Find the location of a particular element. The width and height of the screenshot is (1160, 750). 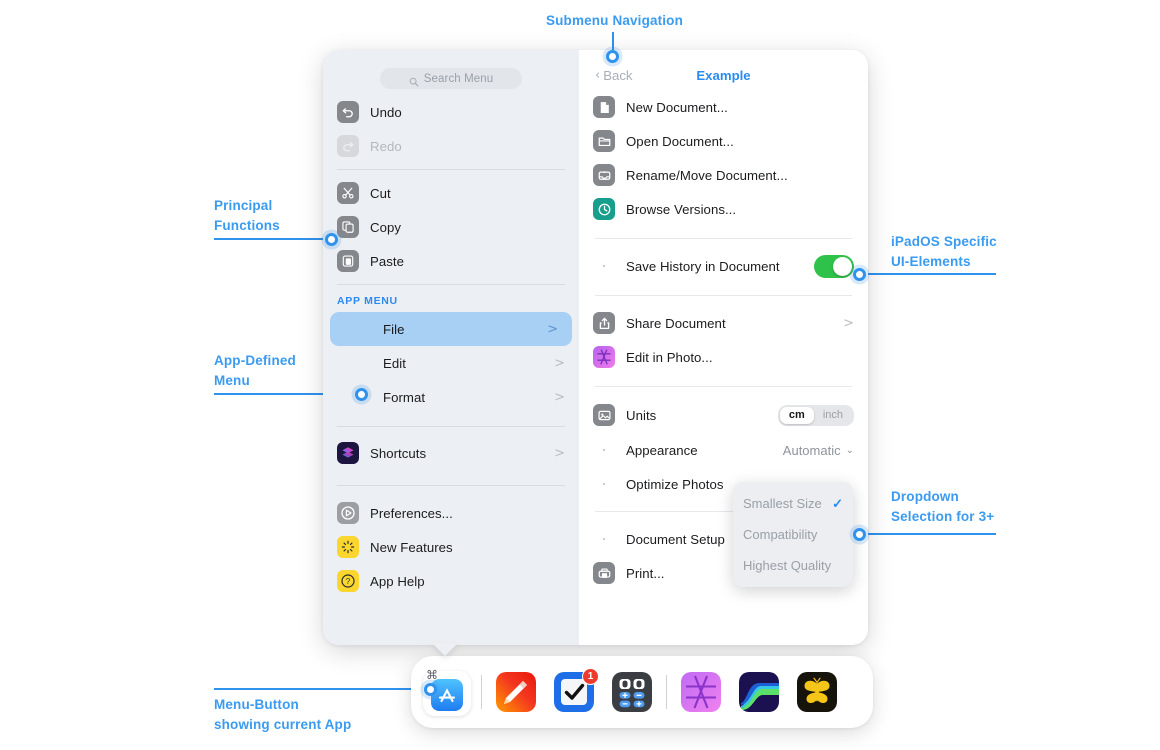

appearance-dropdown: Automatic ⌄ is located at coordinates (818, 450).